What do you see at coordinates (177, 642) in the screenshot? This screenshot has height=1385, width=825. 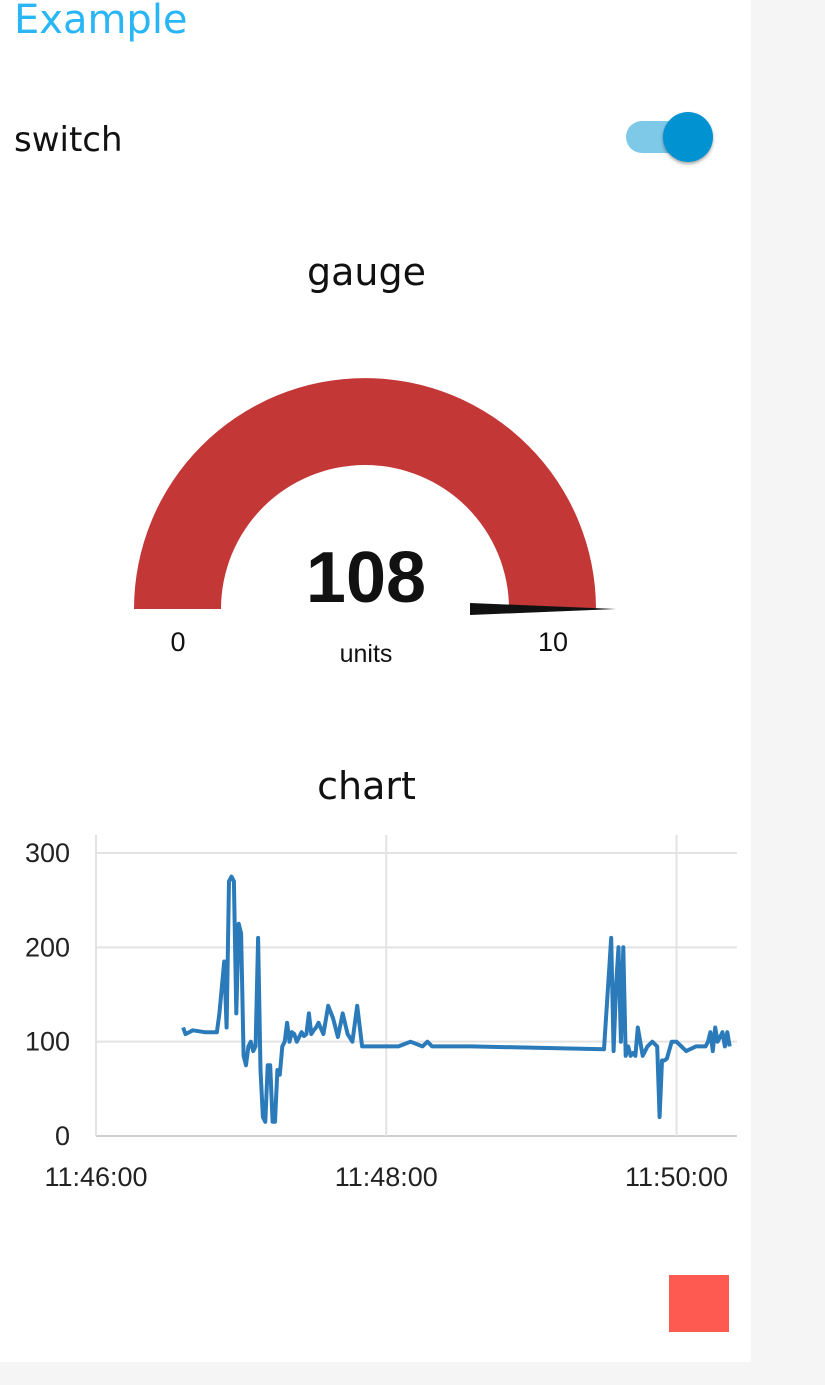 I see `gauge-min-label: 0` at bounding box center [177, 642].